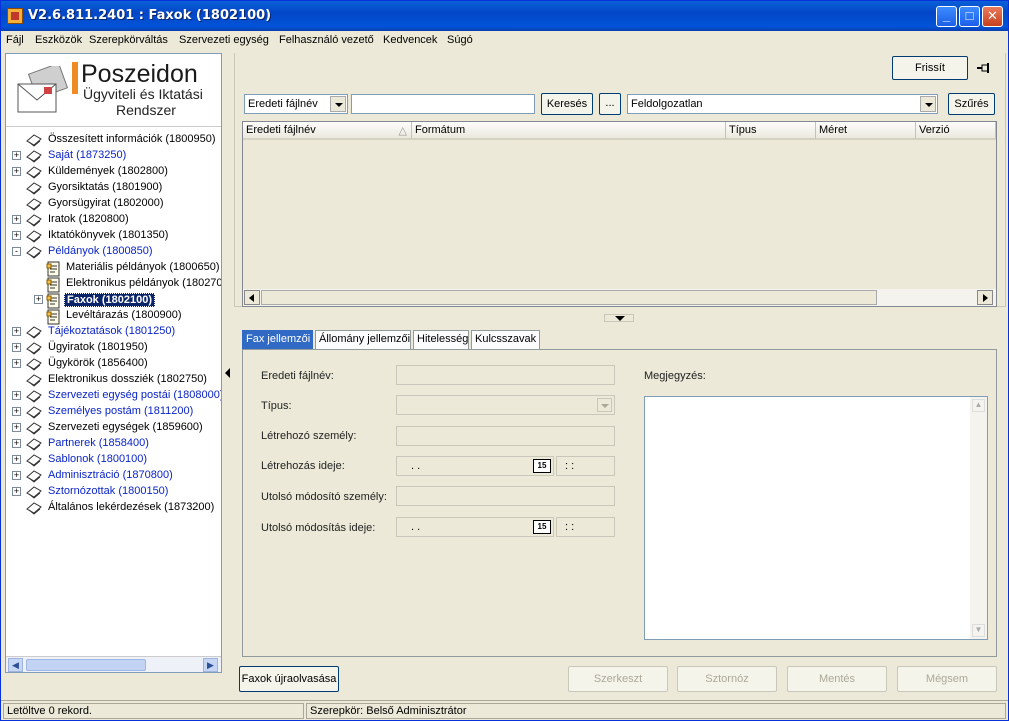  Describe the element at coordinates (289, 679) in the screenshot. I see `reread-faxes-button: Faxok újraolvasása` at that location.